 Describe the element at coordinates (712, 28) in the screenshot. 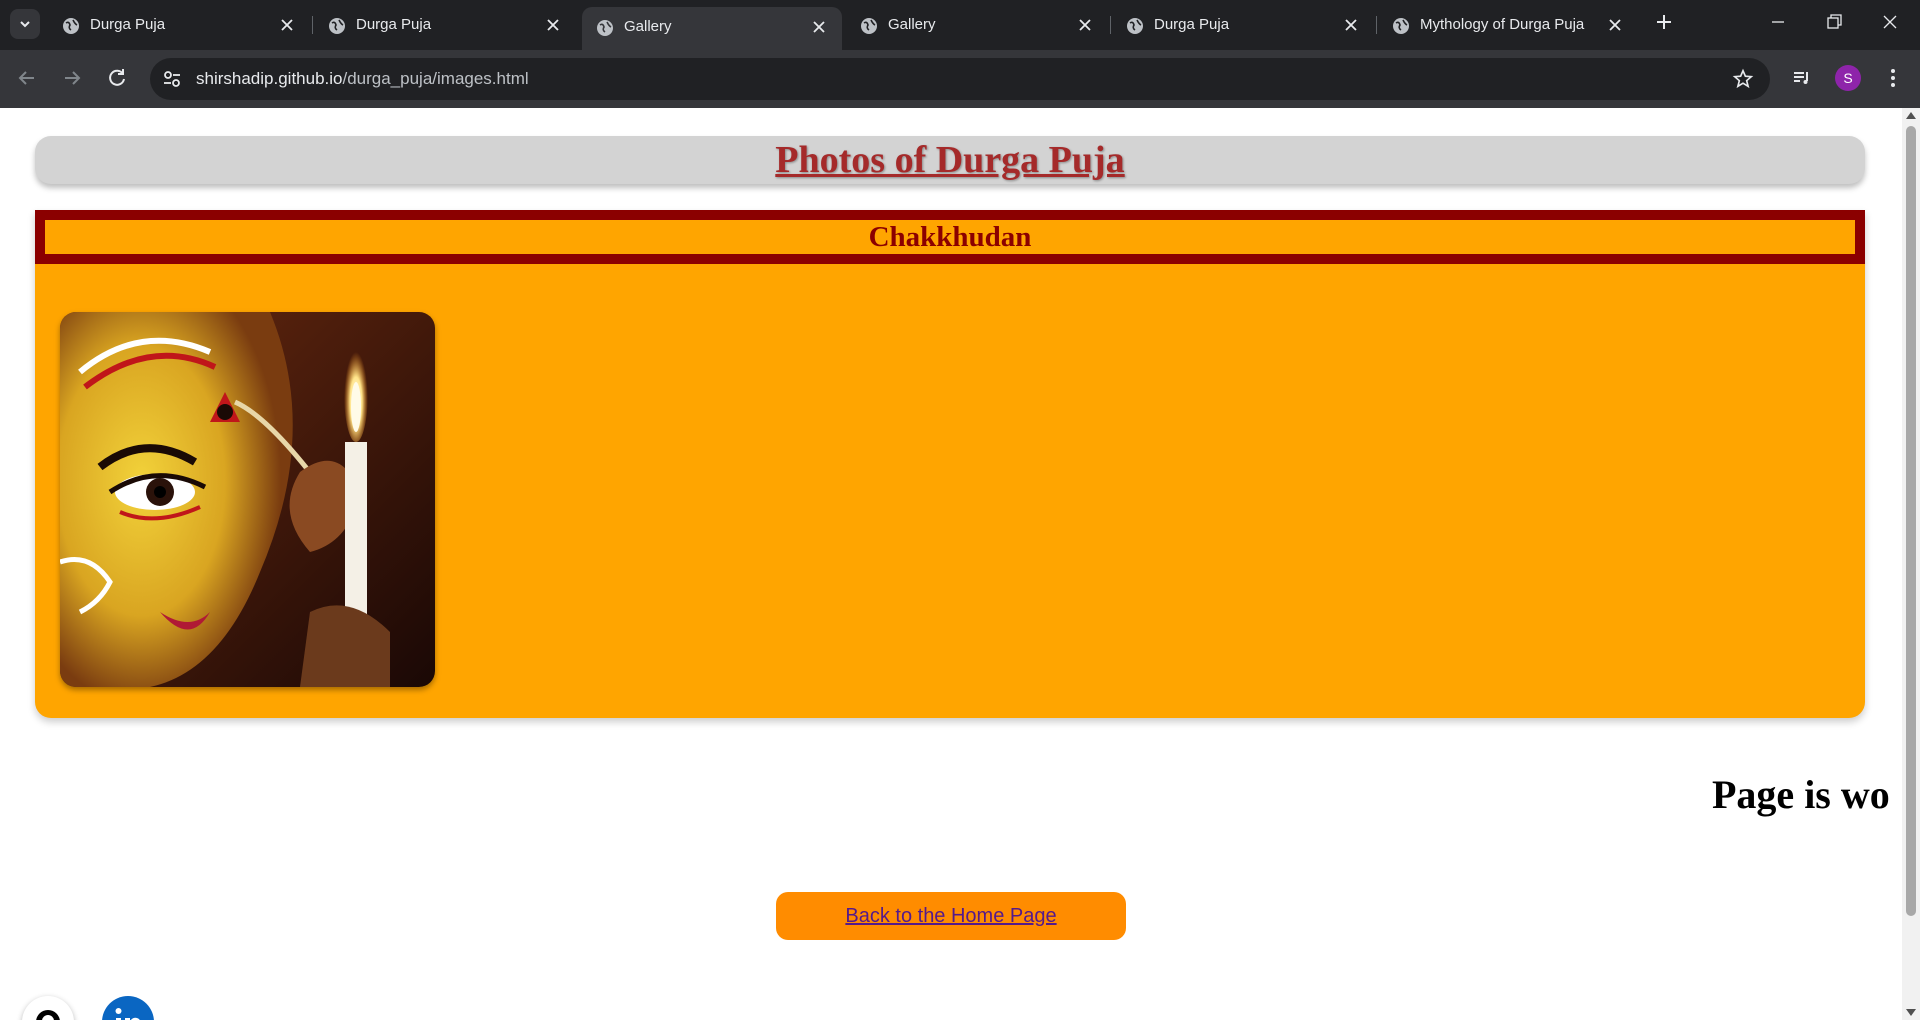

I see `tab-gallery-active: Gallery` at that location.